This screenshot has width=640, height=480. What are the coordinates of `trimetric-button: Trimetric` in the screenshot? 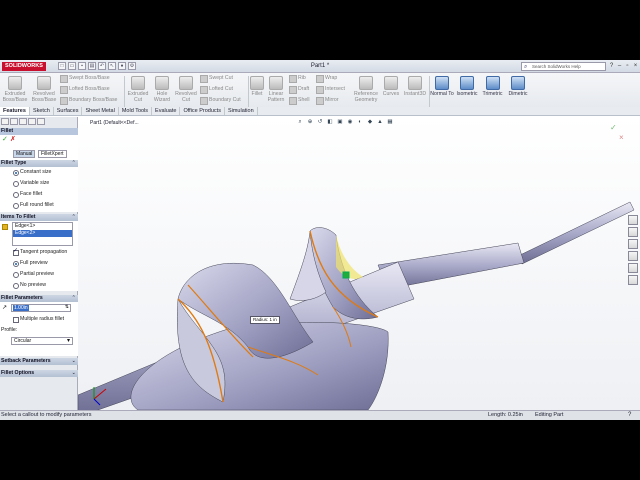 It's located at (492, 86).